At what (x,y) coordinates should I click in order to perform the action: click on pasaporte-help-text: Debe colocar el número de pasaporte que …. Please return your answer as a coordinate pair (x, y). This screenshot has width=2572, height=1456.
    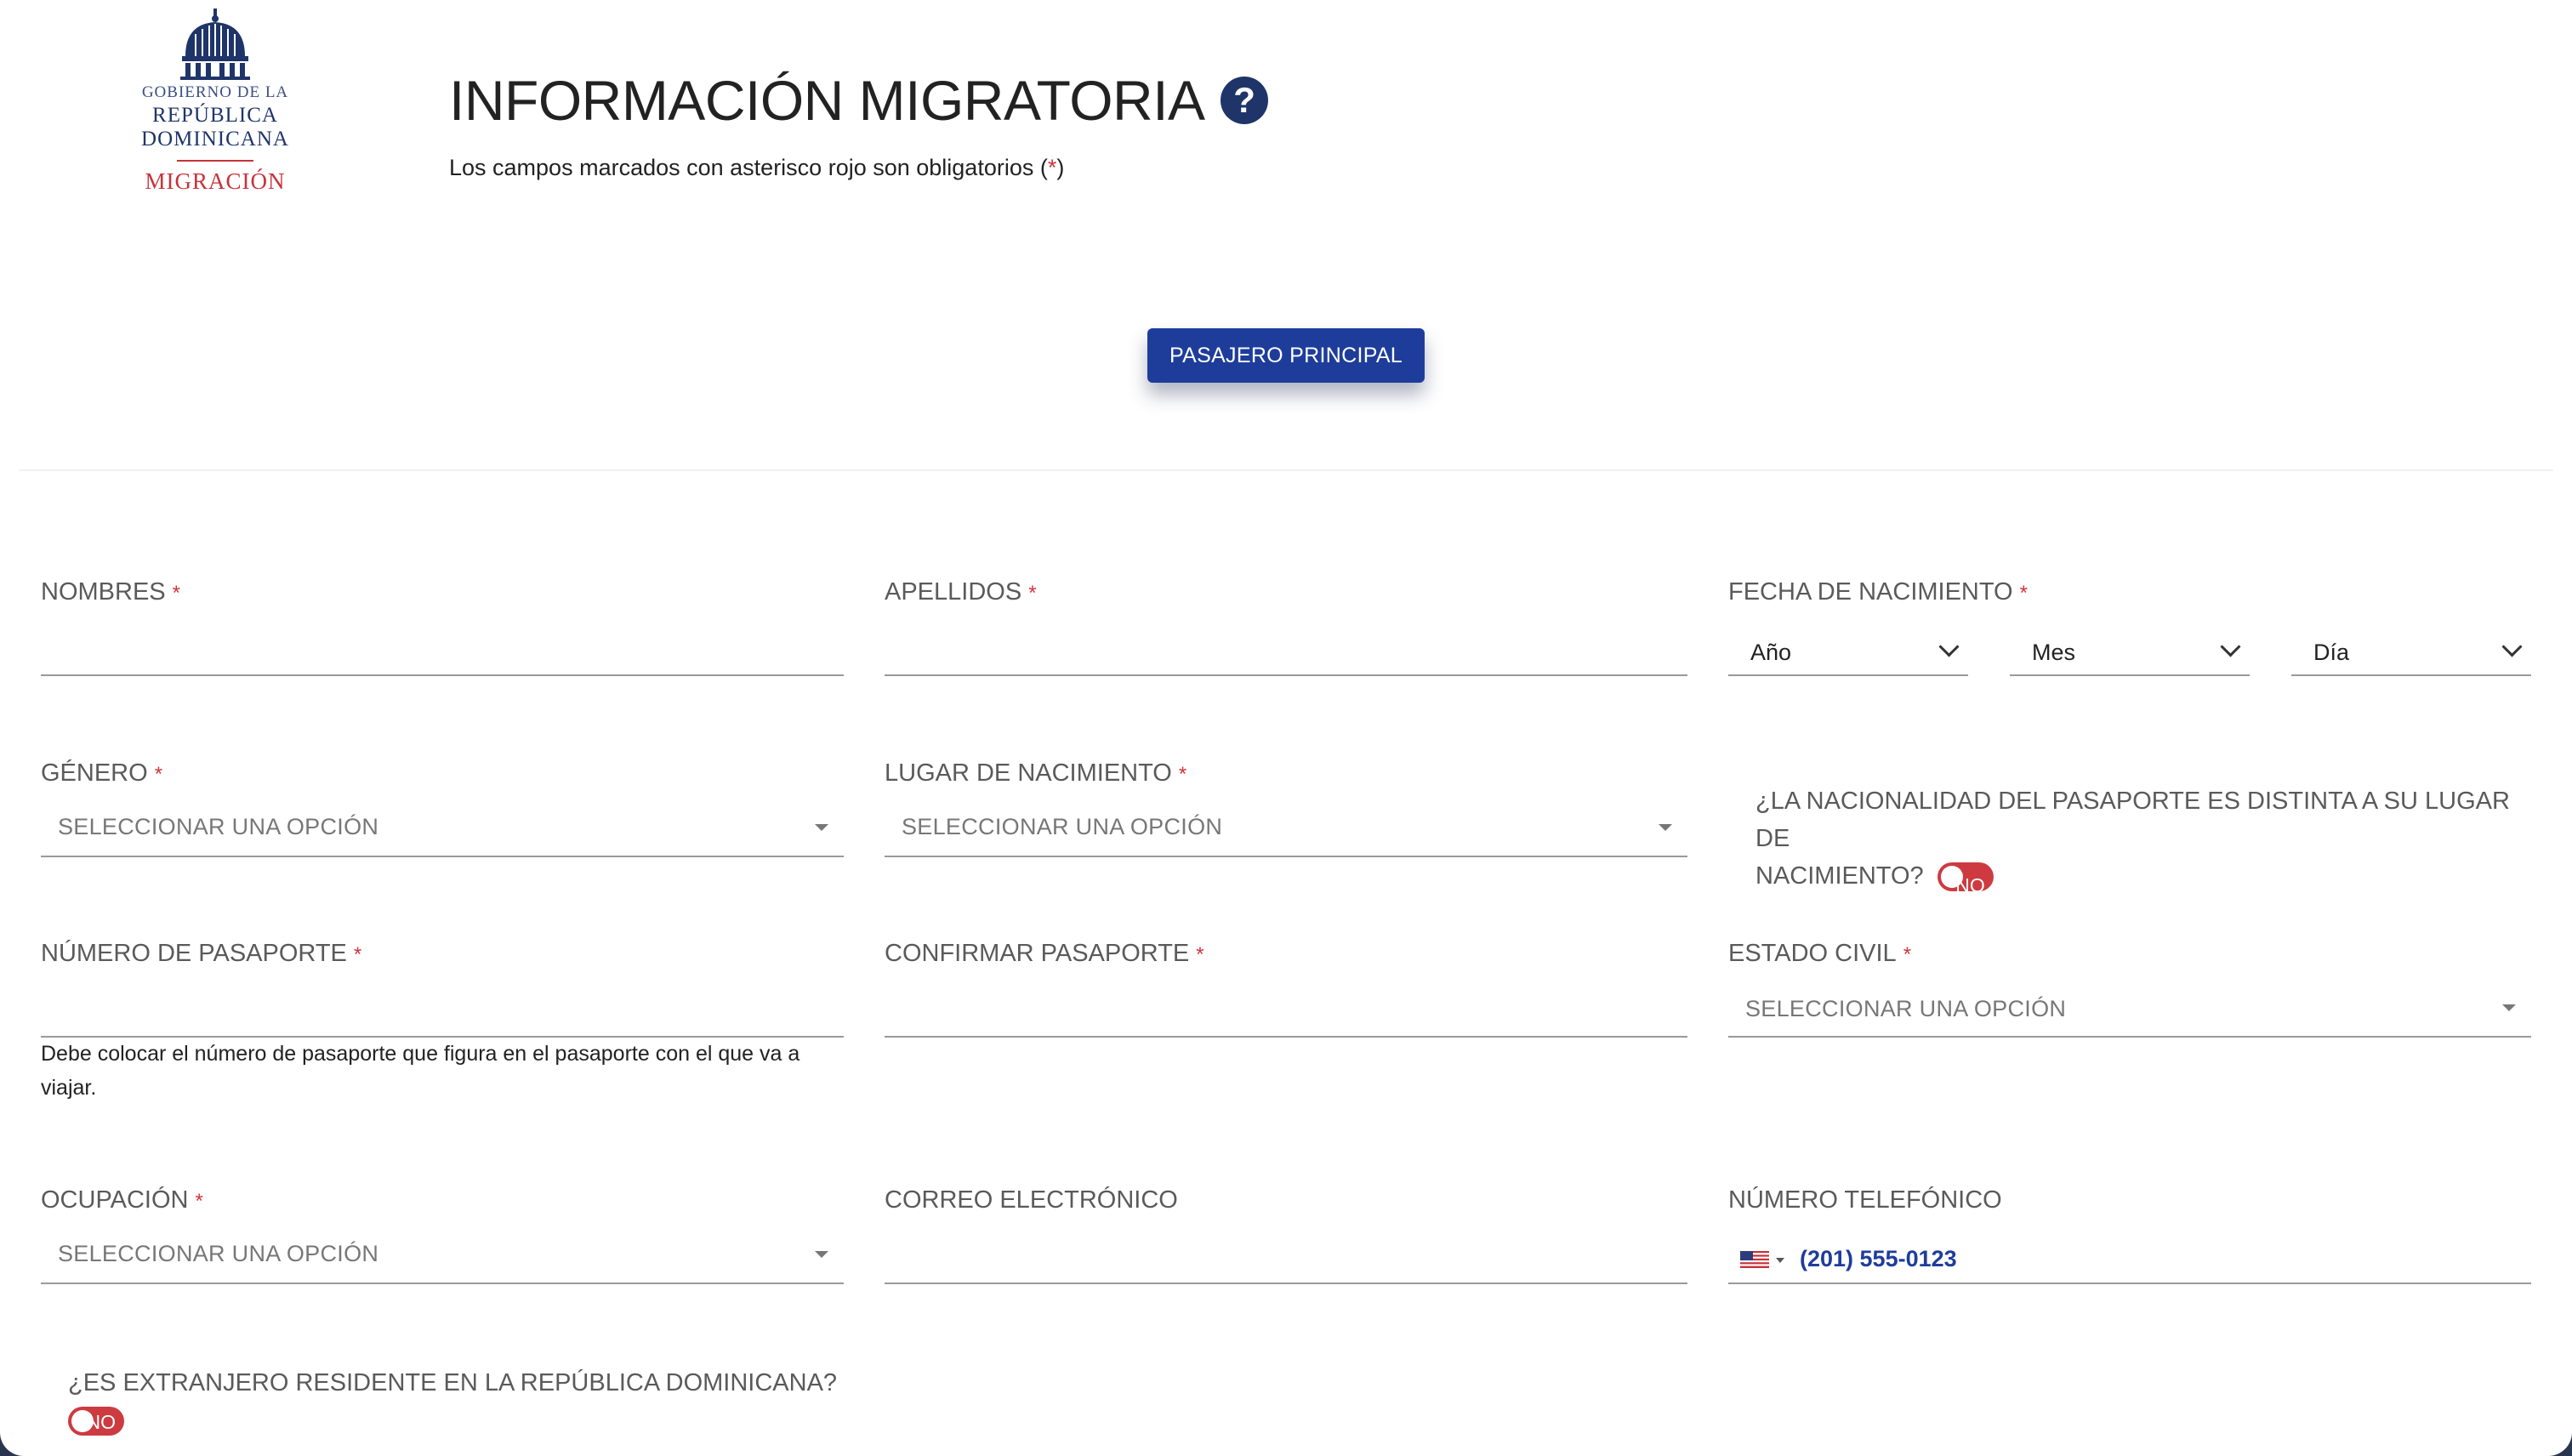
    Looking at the image, I should click on (443, 1071).